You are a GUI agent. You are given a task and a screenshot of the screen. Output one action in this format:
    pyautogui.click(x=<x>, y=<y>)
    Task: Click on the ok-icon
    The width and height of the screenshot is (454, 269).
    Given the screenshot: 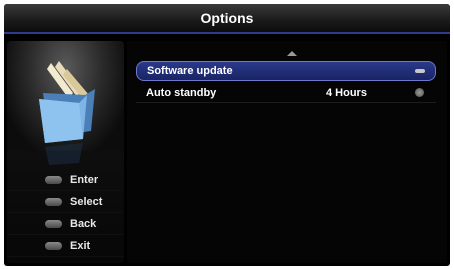 What is the action you would take?
    pyautogui.click(x=419, y=92)
    